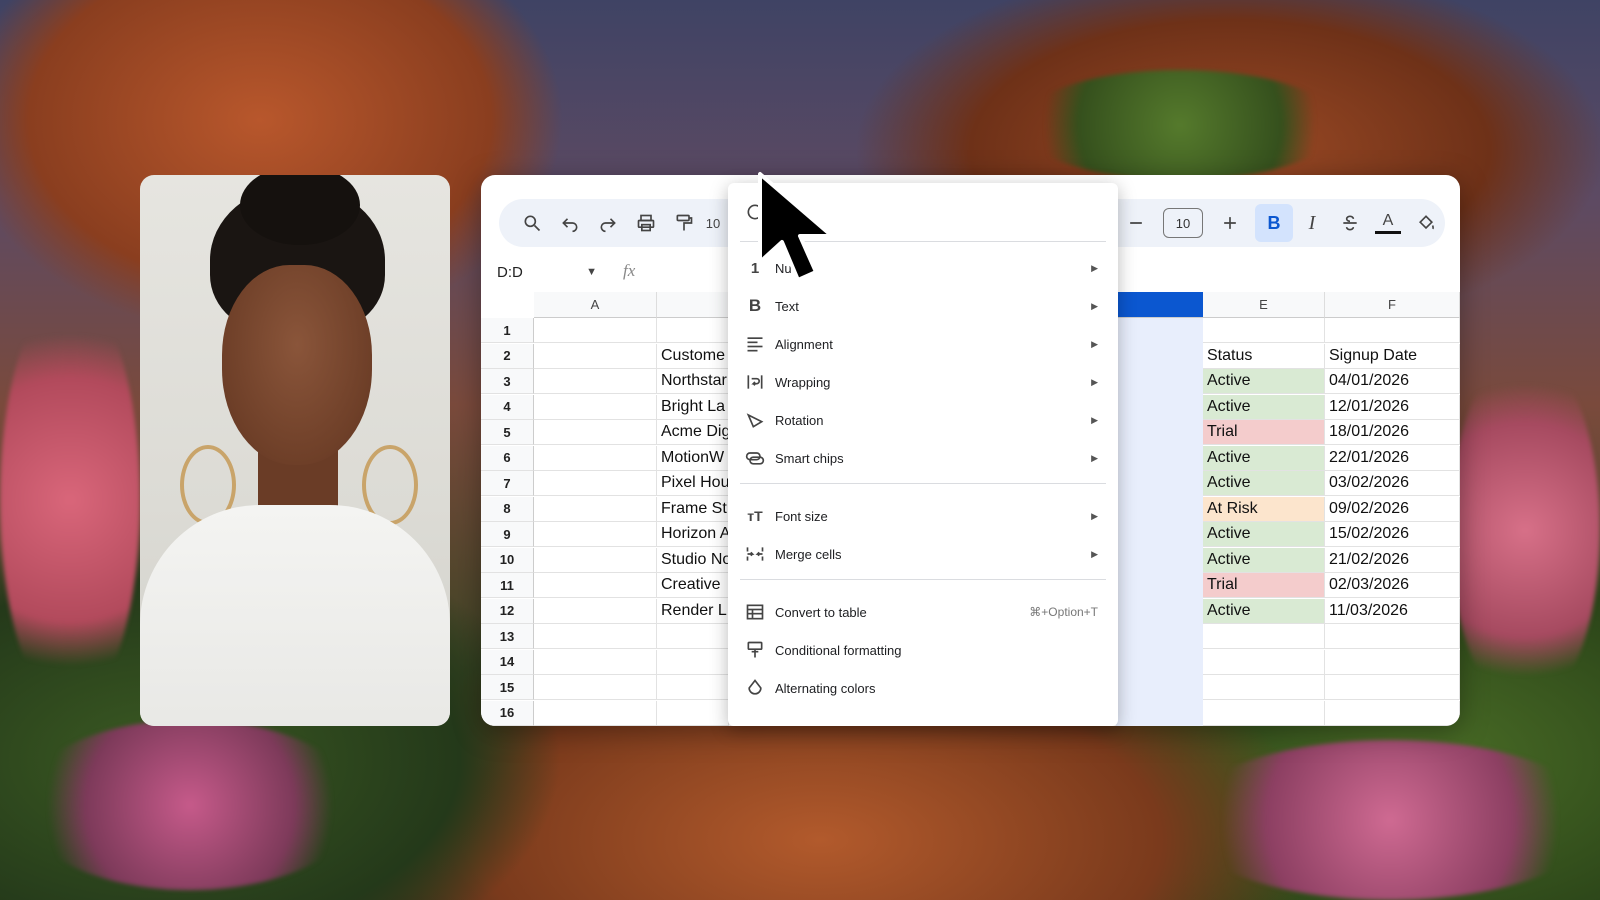  Describe the element at coordinates (1426, 223) in the screenshot. I see `fill-color-icon` at that location.